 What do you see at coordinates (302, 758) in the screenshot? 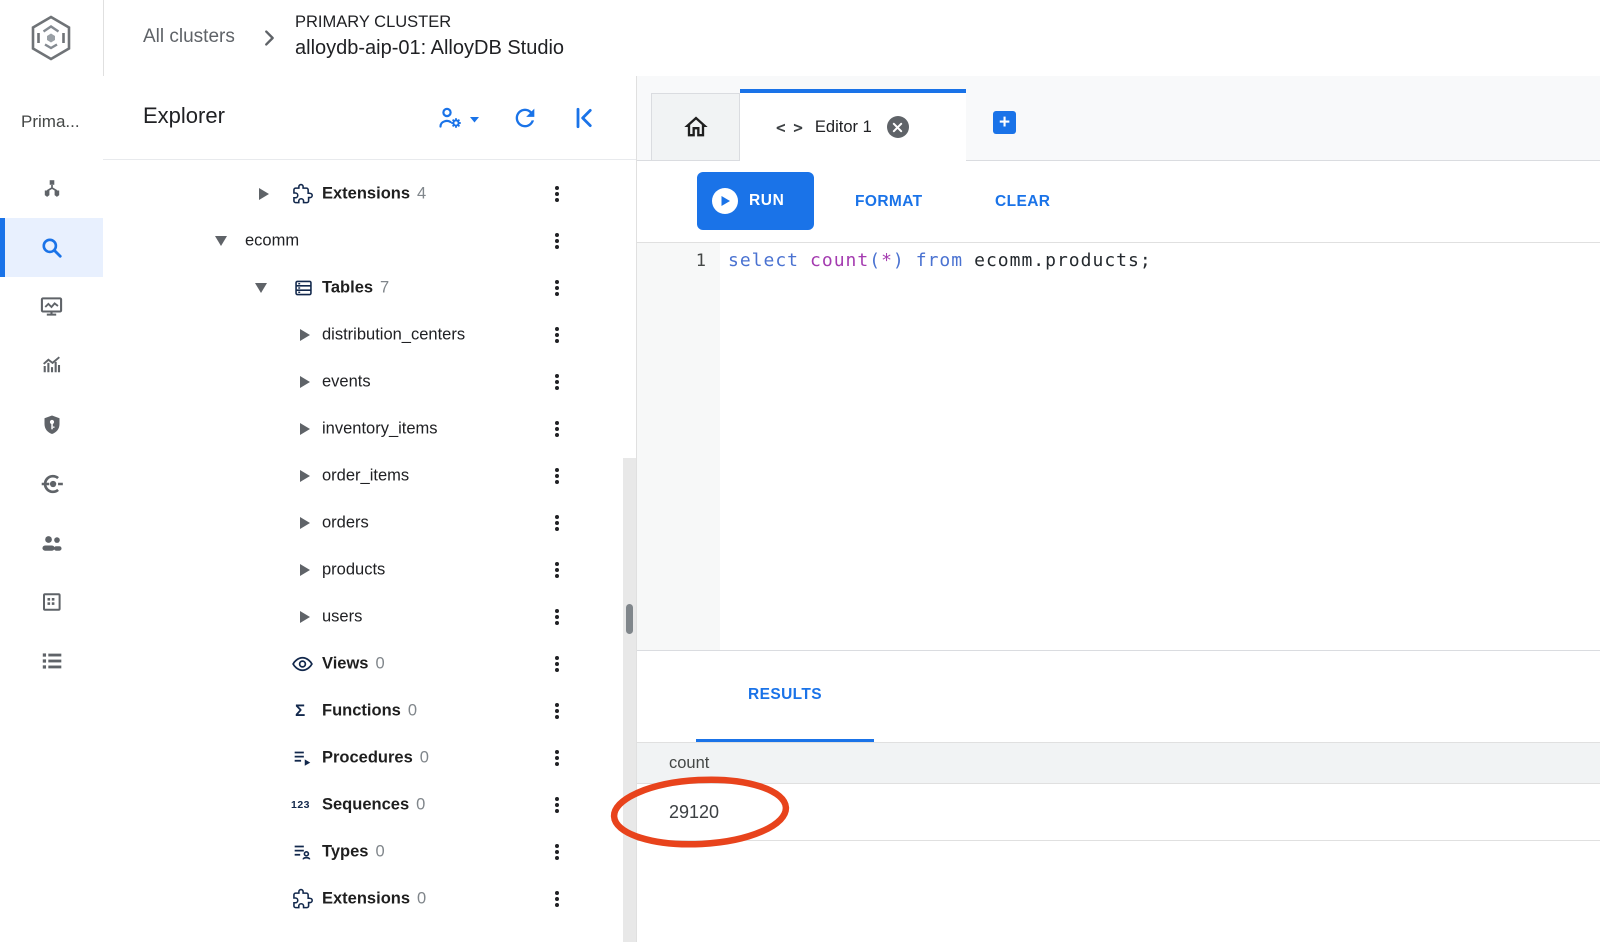
I see `procedure-icon` at bounding box center [302, 758].